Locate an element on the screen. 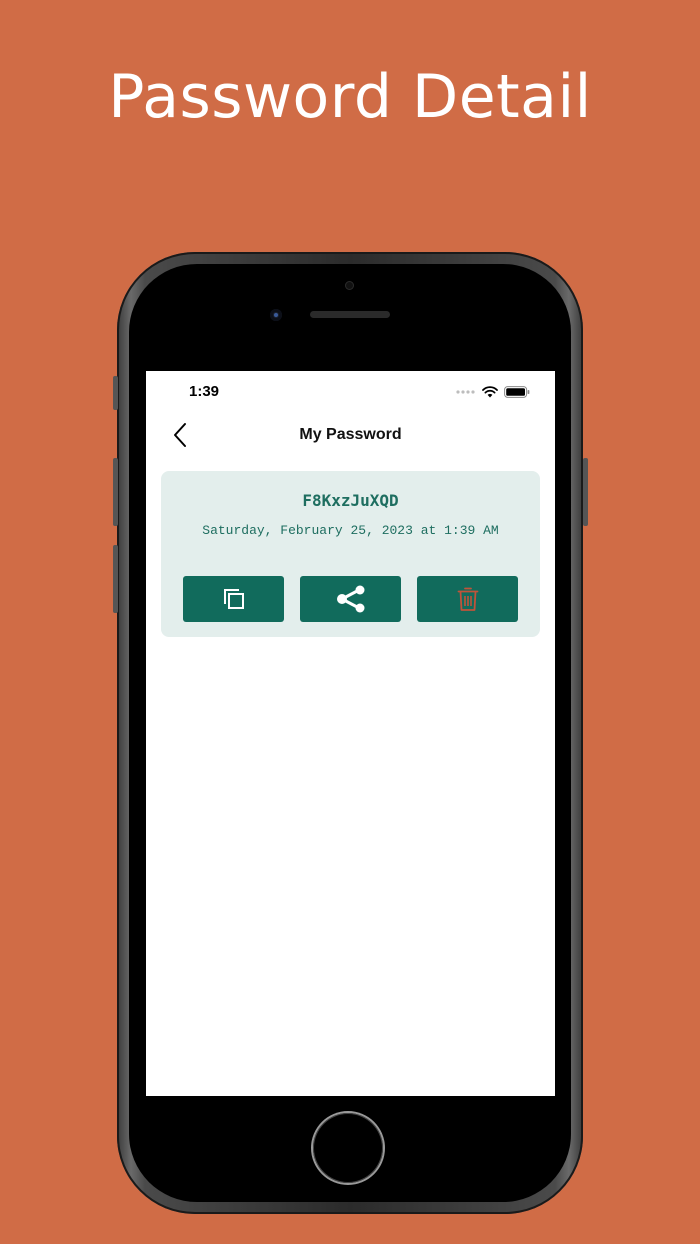  password-actions is located at coordinates (350, 599).